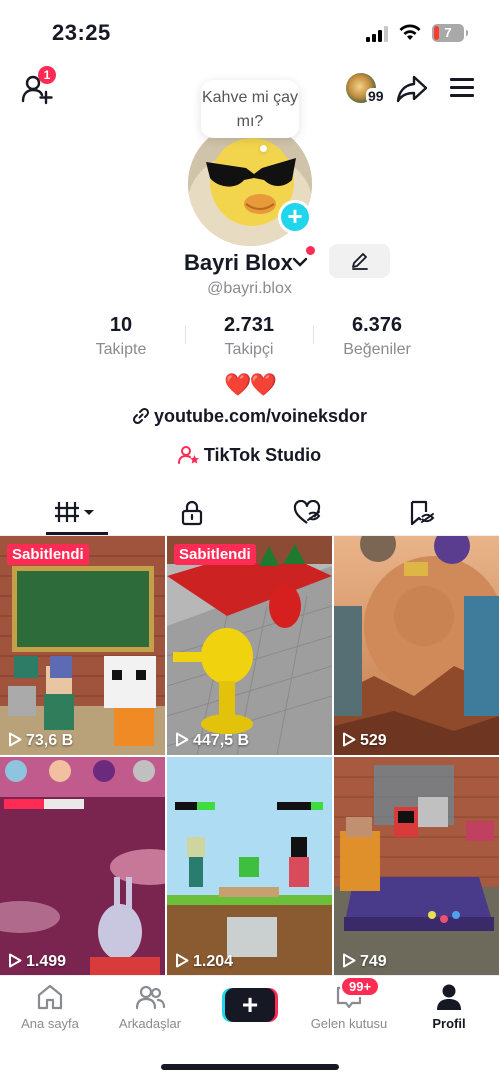 The width and height of the screenshot is (499, 1080). I want to click on lock-icon, so click(192, 513).